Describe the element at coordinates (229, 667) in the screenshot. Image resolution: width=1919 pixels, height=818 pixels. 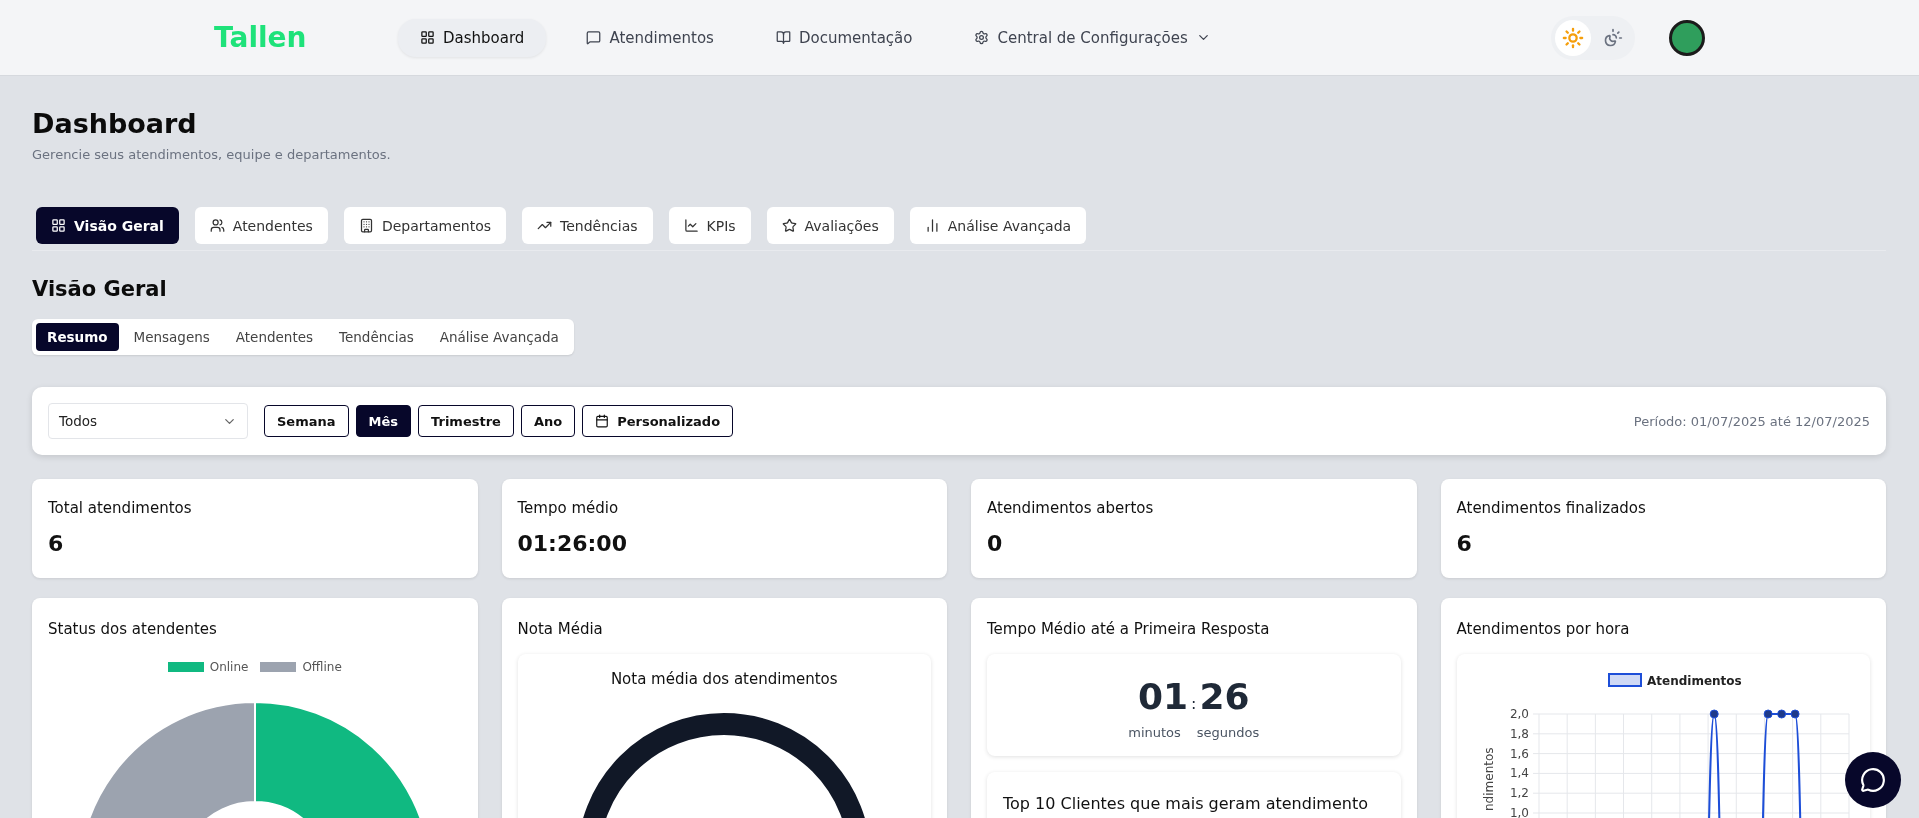
I see `legend-label: Online` at that location.